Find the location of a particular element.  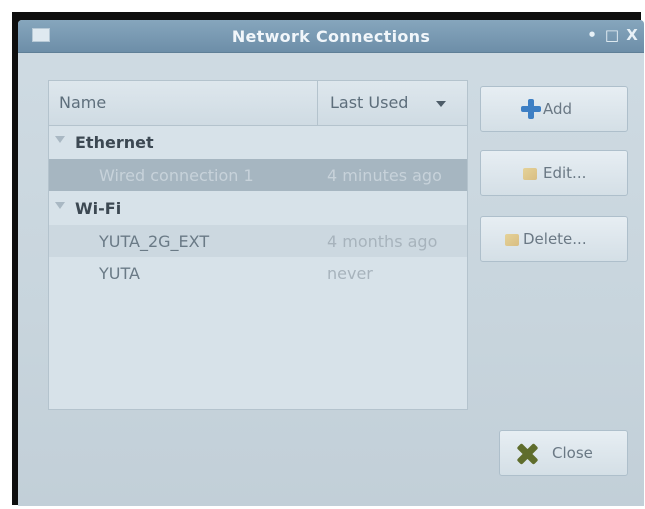

close-button-label: Close is located at coordinates (572, 453).